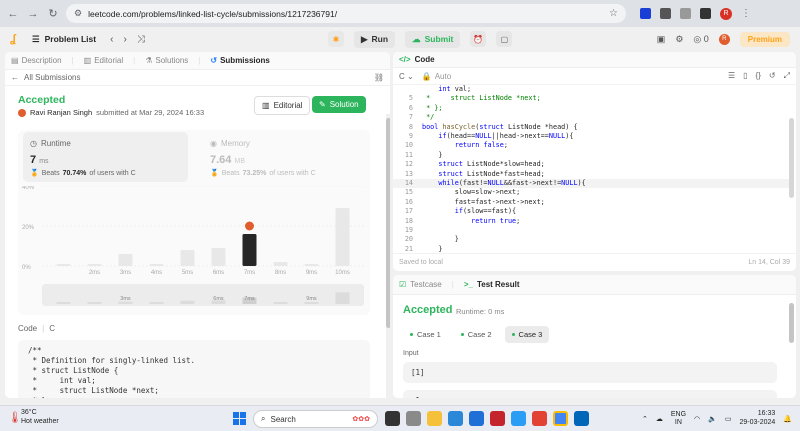  Describe the element at coordinates (700, 39) in the screenshot. I see `coins-counter: ◎ 0` at that location.